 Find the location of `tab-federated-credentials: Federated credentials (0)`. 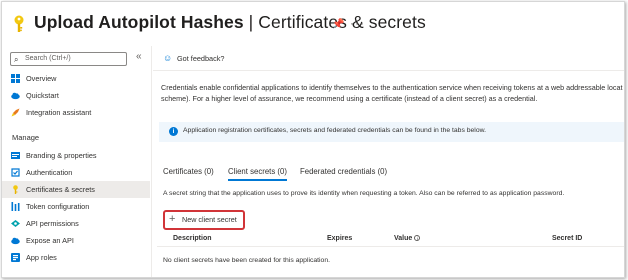

tab-federated-credentials: Federated credentials (0) is located at coordinates (343, 171).